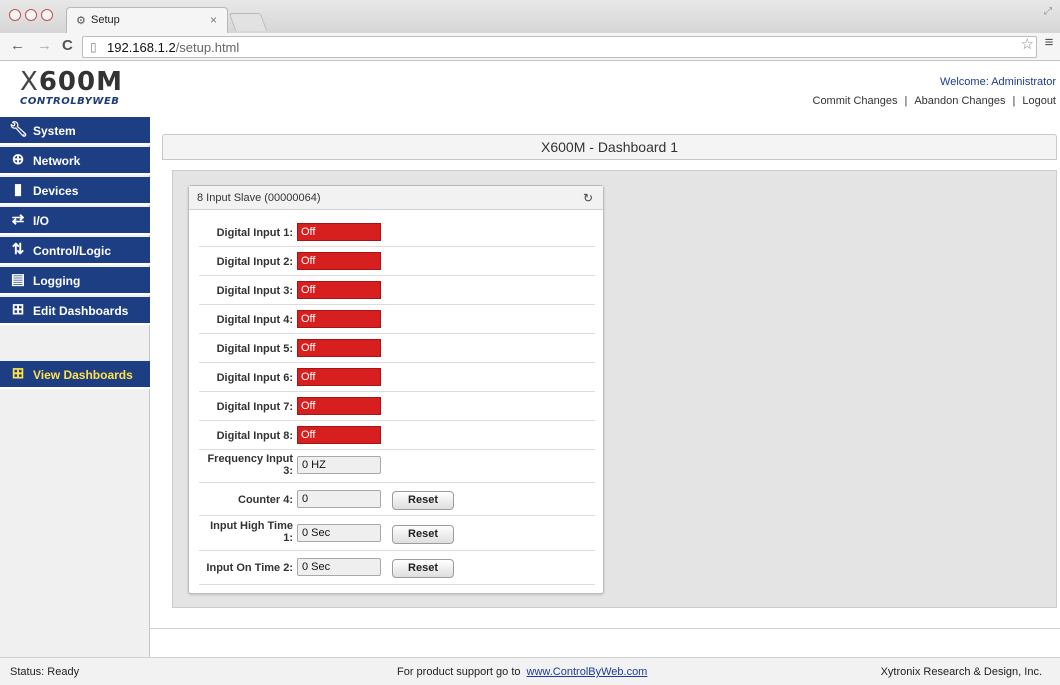 The height and width of the screenshot is (685, 1060). Describe the element at coordinates (57, 161) in the screenshot. I see `sidebar-item-label: Network` at that location.